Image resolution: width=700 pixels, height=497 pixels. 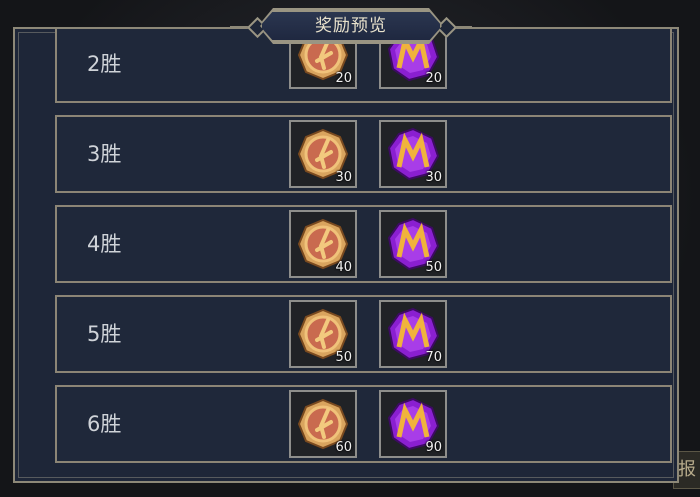 What do you see at coordinates (104, 424) in the screenshot?
I see `row-label: 6胜` at bounding box center [104, 424].